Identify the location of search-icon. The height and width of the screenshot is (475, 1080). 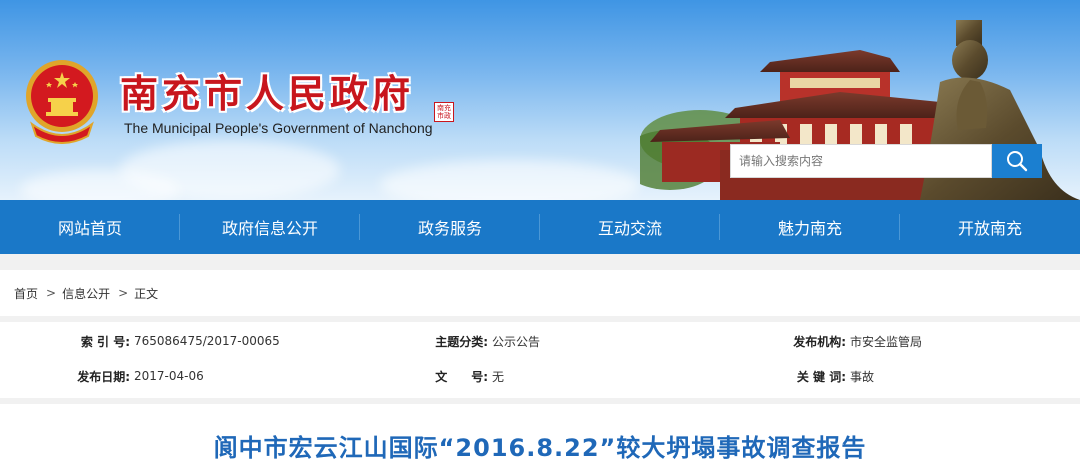
(1017, 161).